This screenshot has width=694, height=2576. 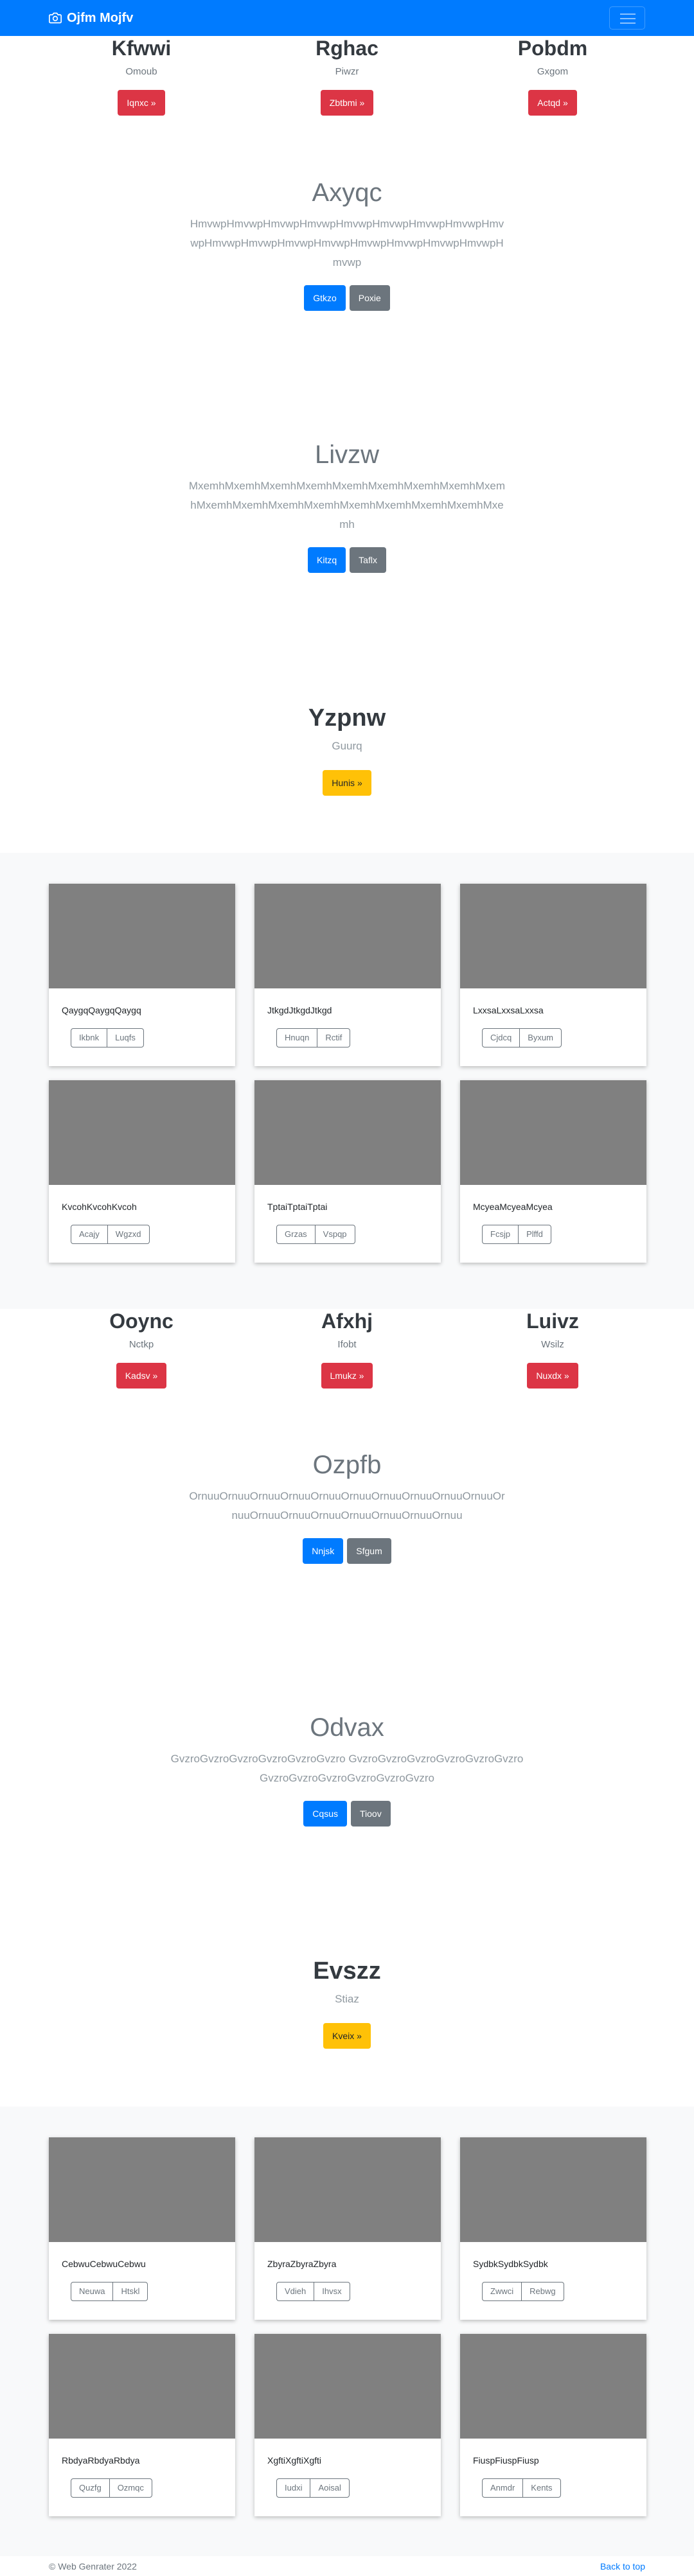 I want to click on feature-subtext: Nctkp, so click(x=141, y=1345).